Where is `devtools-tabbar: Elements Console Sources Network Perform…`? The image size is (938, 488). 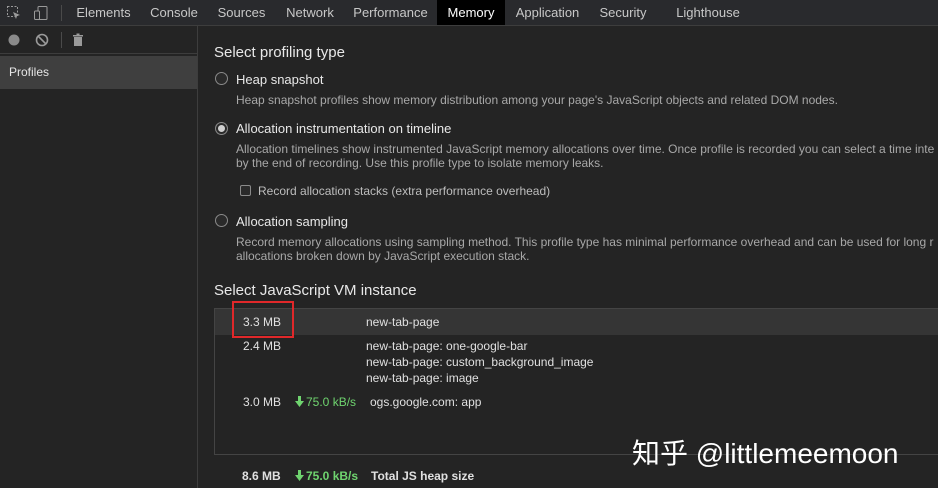 devtools-tabbar: Elements Console Sources Network Perform… is located at coordinates (469, 13).